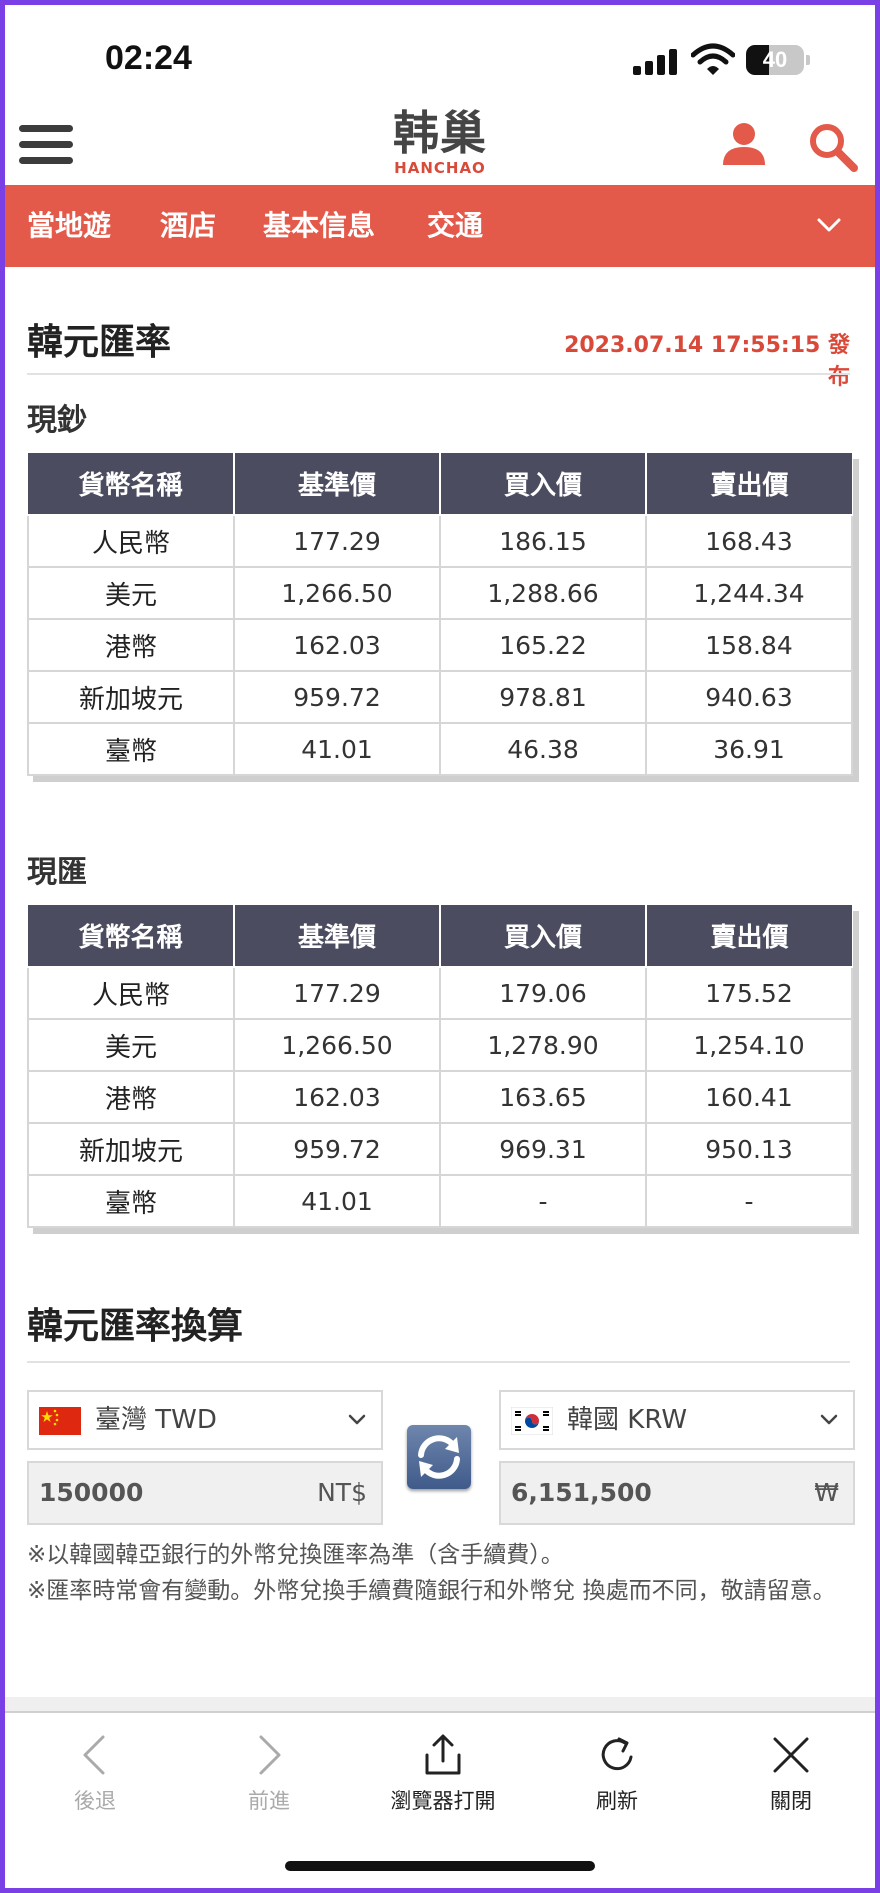  Describe the element at coordinates (749, 1149) in the screenshot. I see `sell-price: 950.13` at that location.